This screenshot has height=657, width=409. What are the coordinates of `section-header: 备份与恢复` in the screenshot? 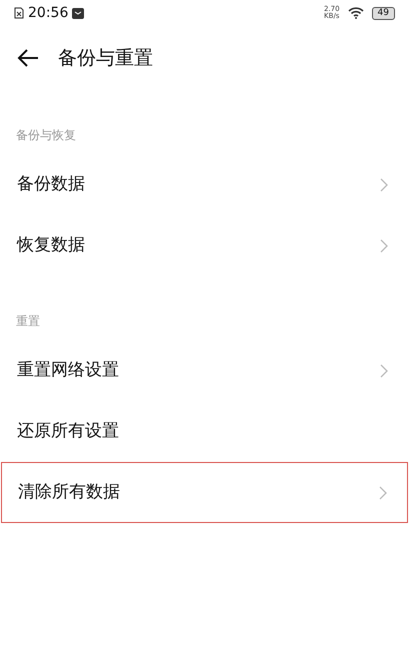 It's located at (46, 135).